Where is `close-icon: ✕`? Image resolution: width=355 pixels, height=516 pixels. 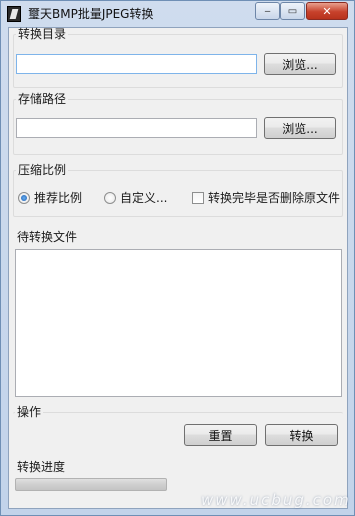 close-icon: ✕ is located at coordinates (327, 11).